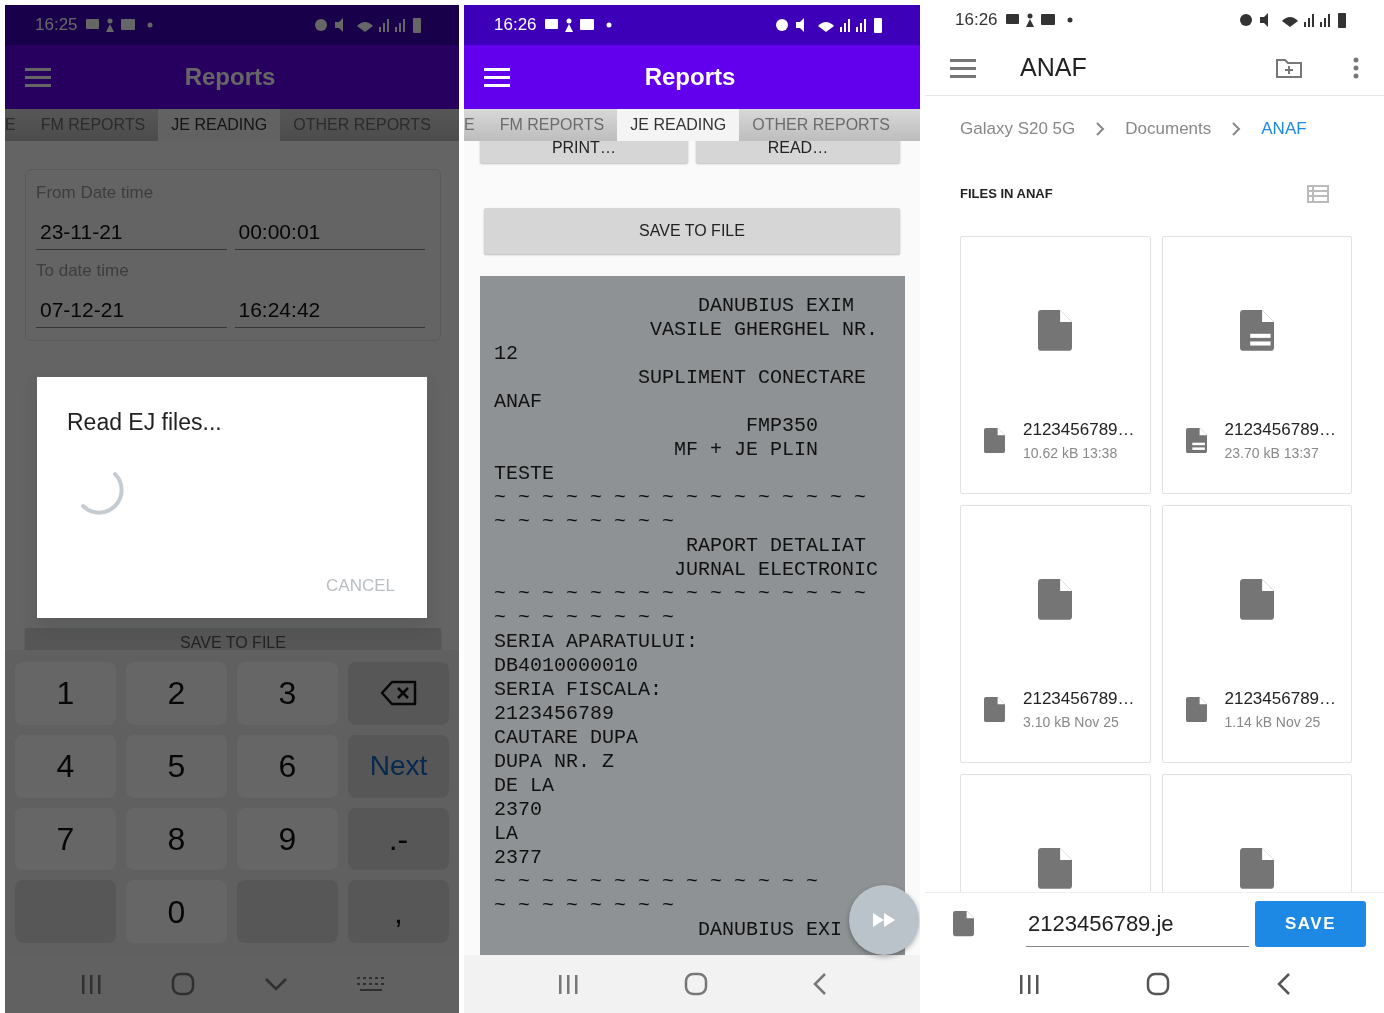  I want to click on input-field: 23-11-21, so click(131, 231).